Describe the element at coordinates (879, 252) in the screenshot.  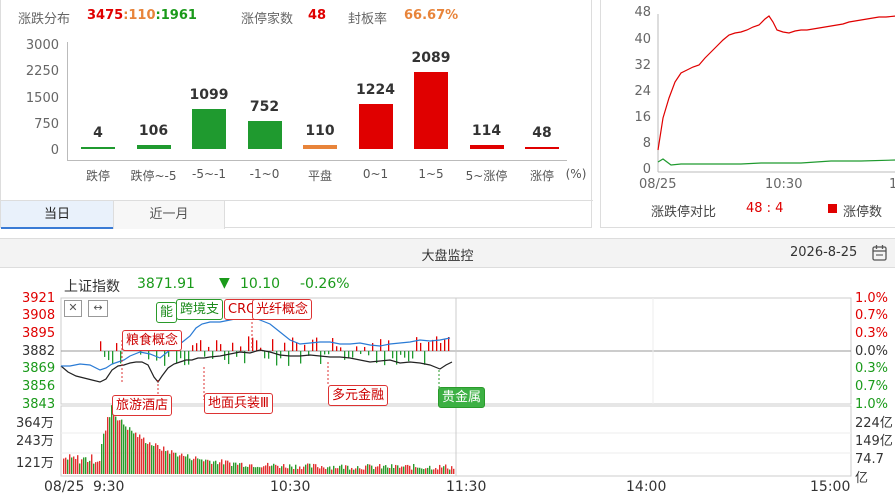
I see `calendar-icon` at that location.